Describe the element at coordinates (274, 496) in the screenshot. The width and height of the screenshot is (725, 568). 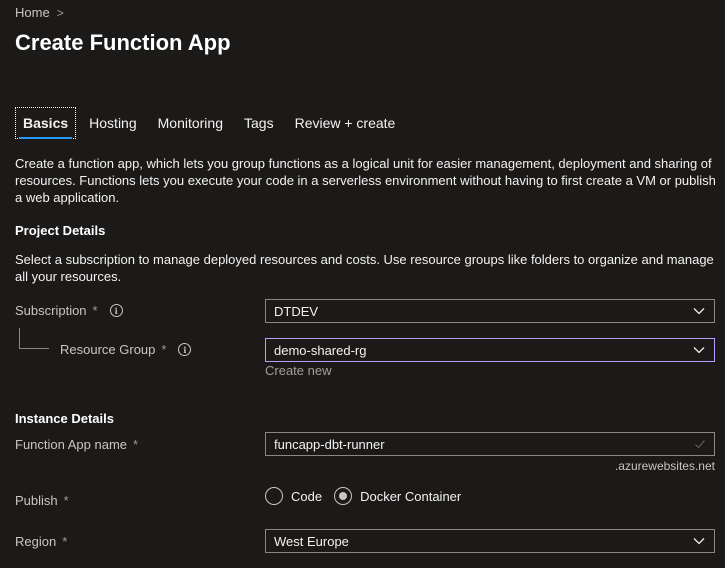
I see `radio-unselected-icon` at that location.